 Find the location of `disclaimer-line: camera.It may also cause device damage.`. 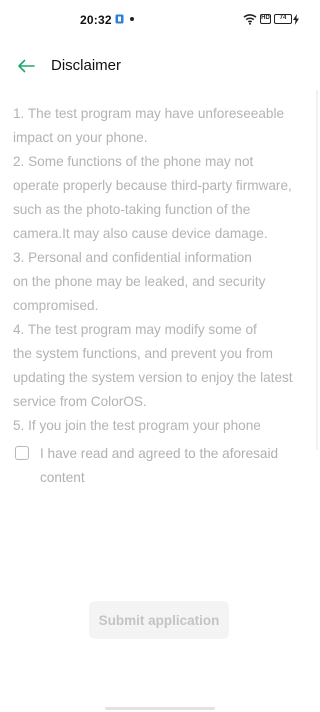

disclaimer-line: camera.It may also cause device damage. is located at coordinates (140, 233).